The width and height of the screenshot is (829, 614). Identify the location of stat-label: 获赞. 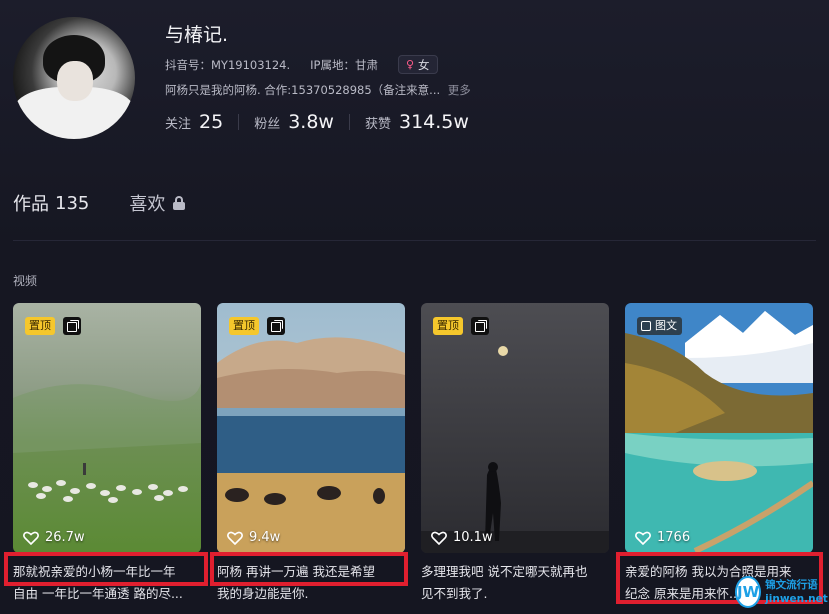
(377, 124).